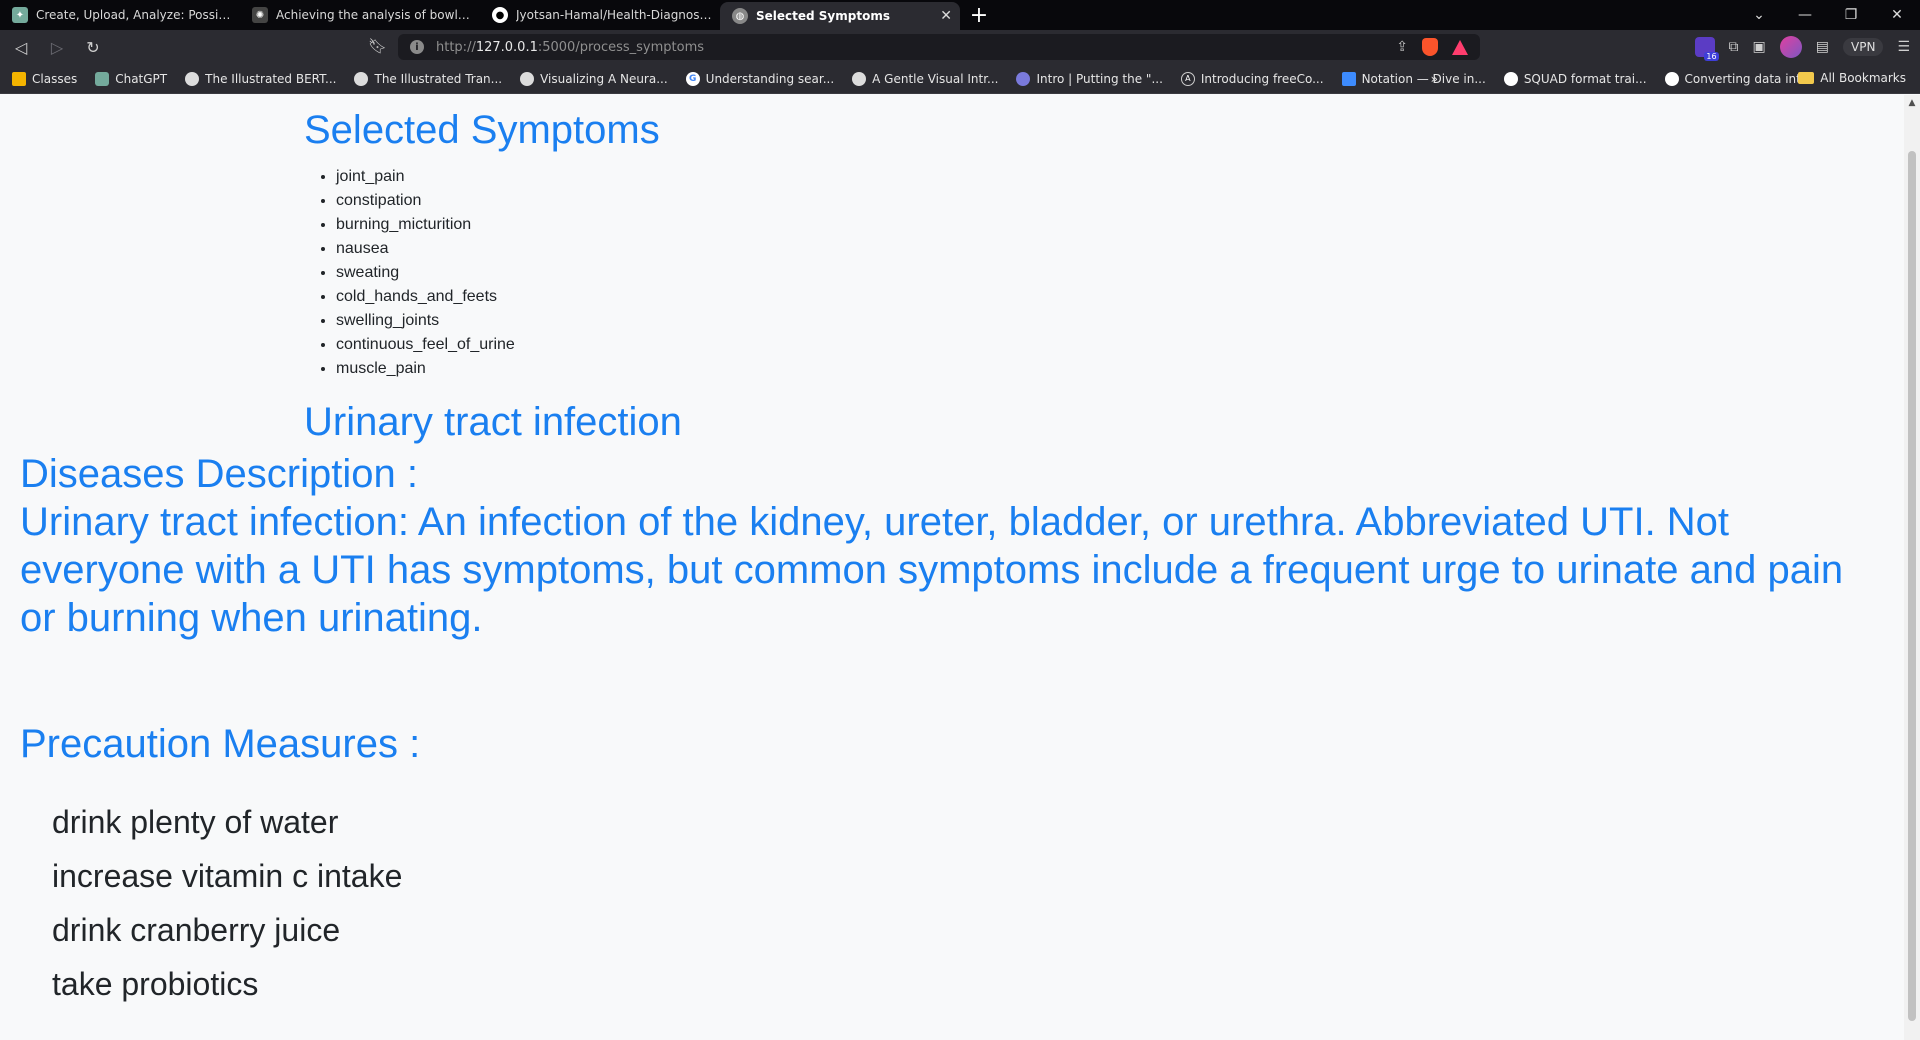 The width and height of the screenshot is (1920, 1040). What do you see at coordinates (493, 422) in the screenshot?
I see `predicted-disease: Urinary tract infection` at bounding box center [493, 422].